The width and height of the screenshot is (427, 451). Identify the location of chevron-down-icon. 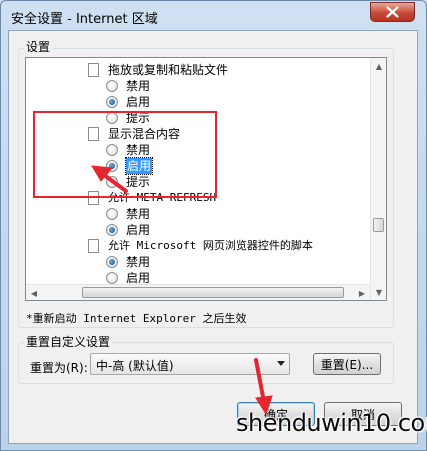
(281, 363).